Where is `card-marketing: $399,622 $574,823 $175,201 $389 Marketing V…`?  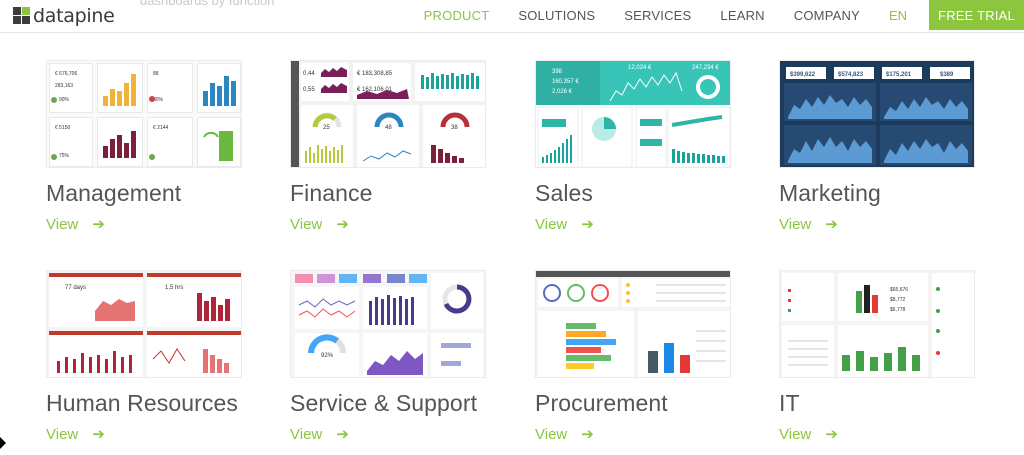
card-marketing: $399,622 $574,823 $175,201 $389 Marketing V… is located at coordinates (879, 155).